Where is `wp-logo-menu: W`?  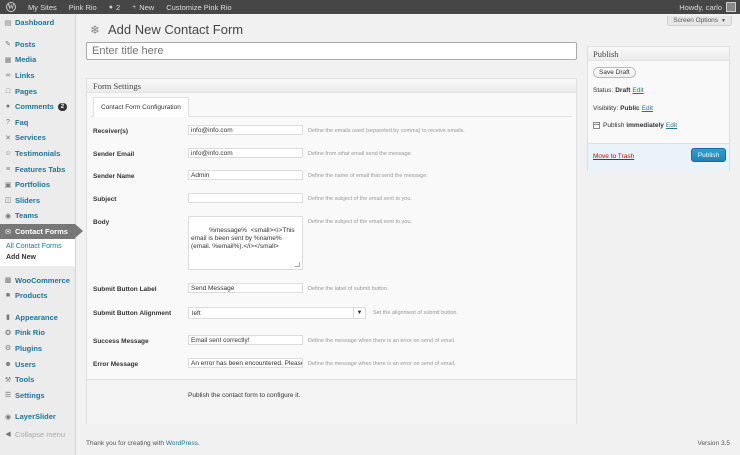
wp-logo-menu: W is located at coordinates (11, 7).